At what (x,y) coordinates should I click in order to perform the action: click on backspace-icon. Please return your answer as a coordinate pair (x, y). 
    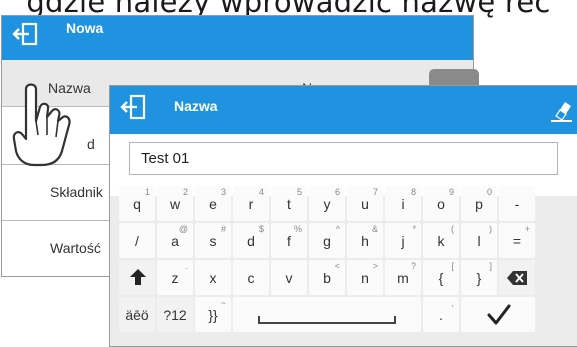
    Looking at the image, I should click on (517, 280).